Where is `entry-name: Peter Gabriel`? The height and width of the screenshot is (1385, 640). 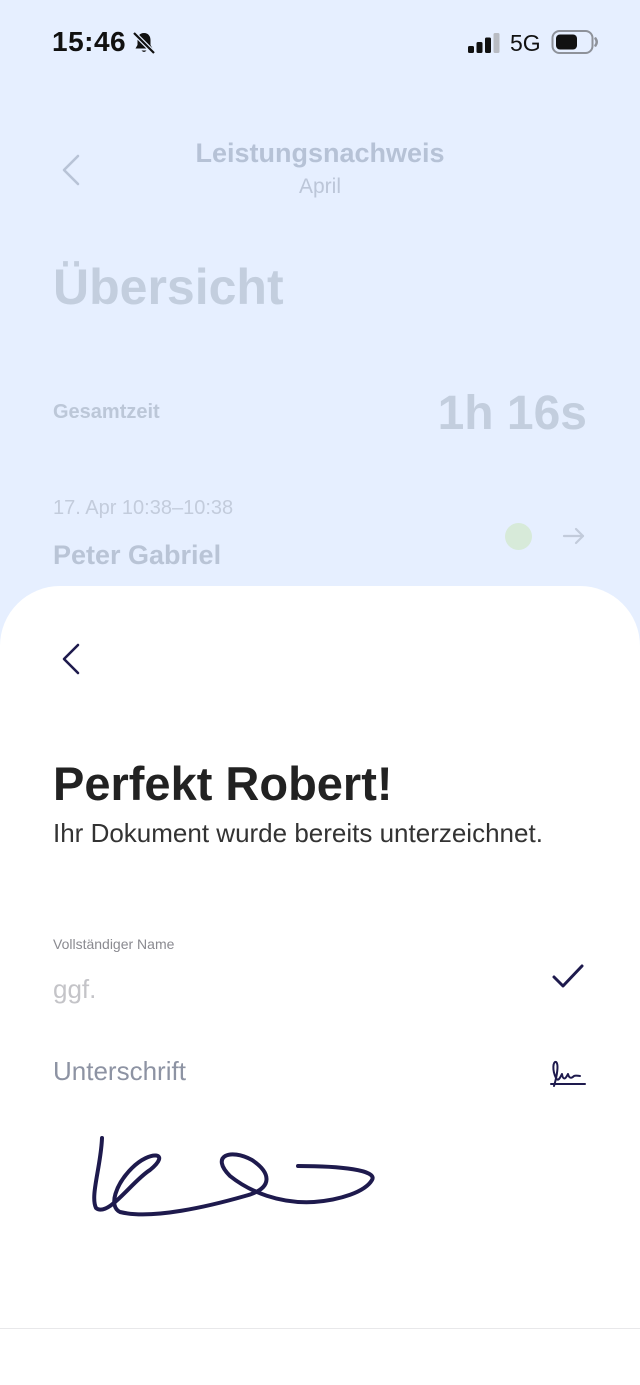 entry-name: Peter Gabriel is located at coordinates (137, 555).